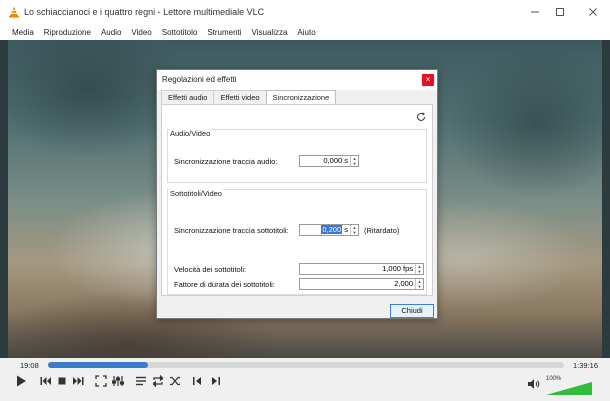  I want to click on menu-view: Visualizza, so click(270, 32).